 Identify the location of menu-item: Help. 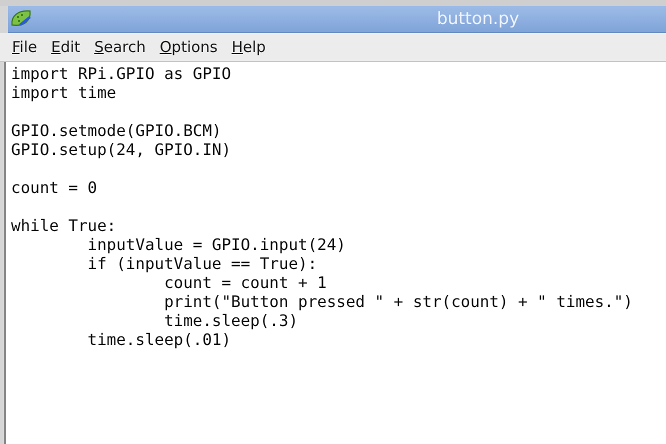
(249, 47).